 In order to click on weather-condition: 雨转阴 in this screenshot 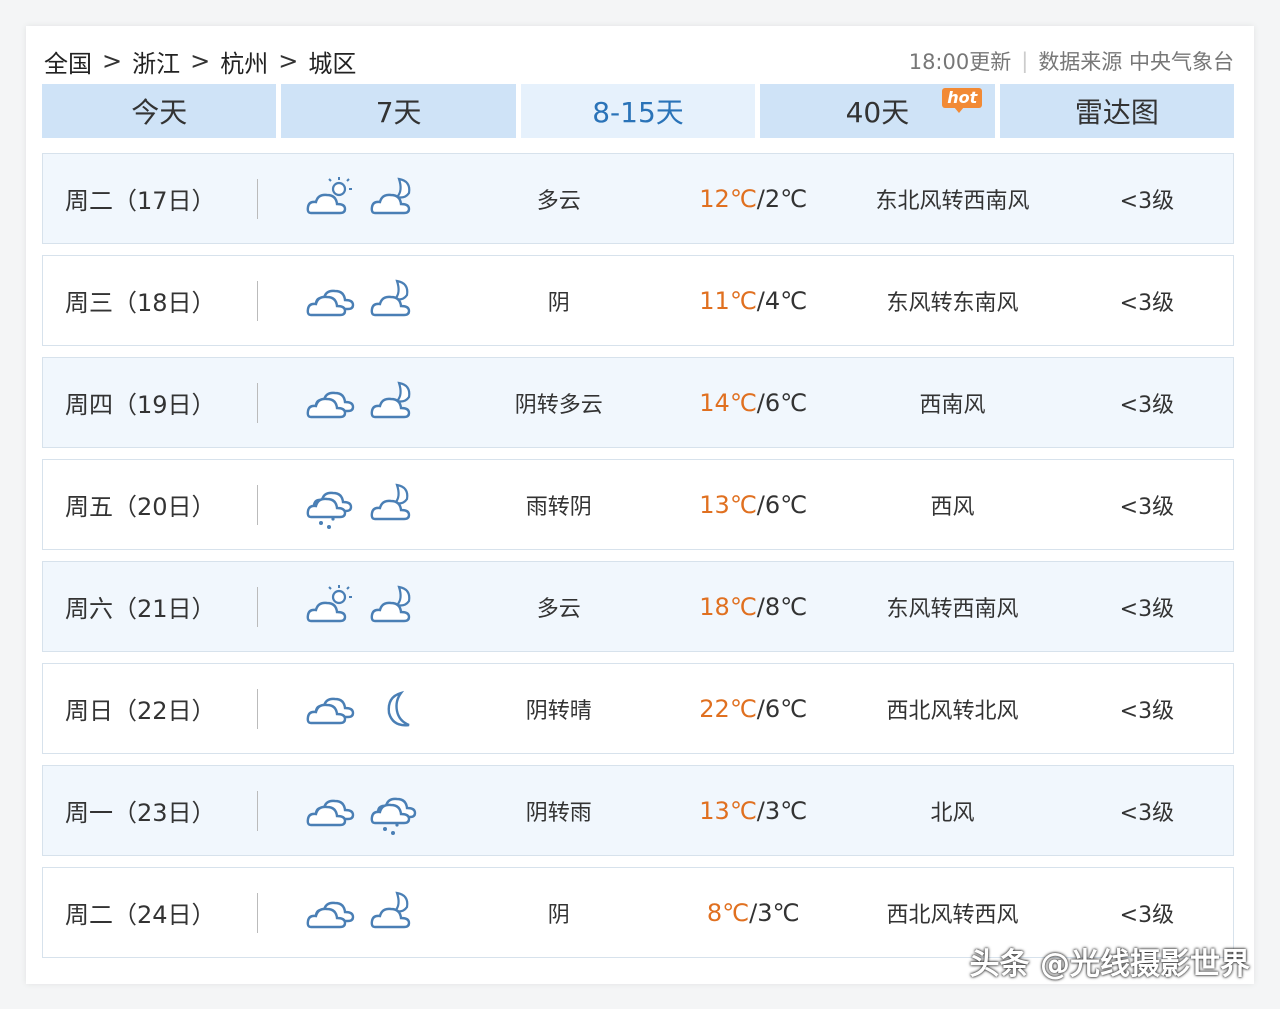, I will do `click(558, 507)`.